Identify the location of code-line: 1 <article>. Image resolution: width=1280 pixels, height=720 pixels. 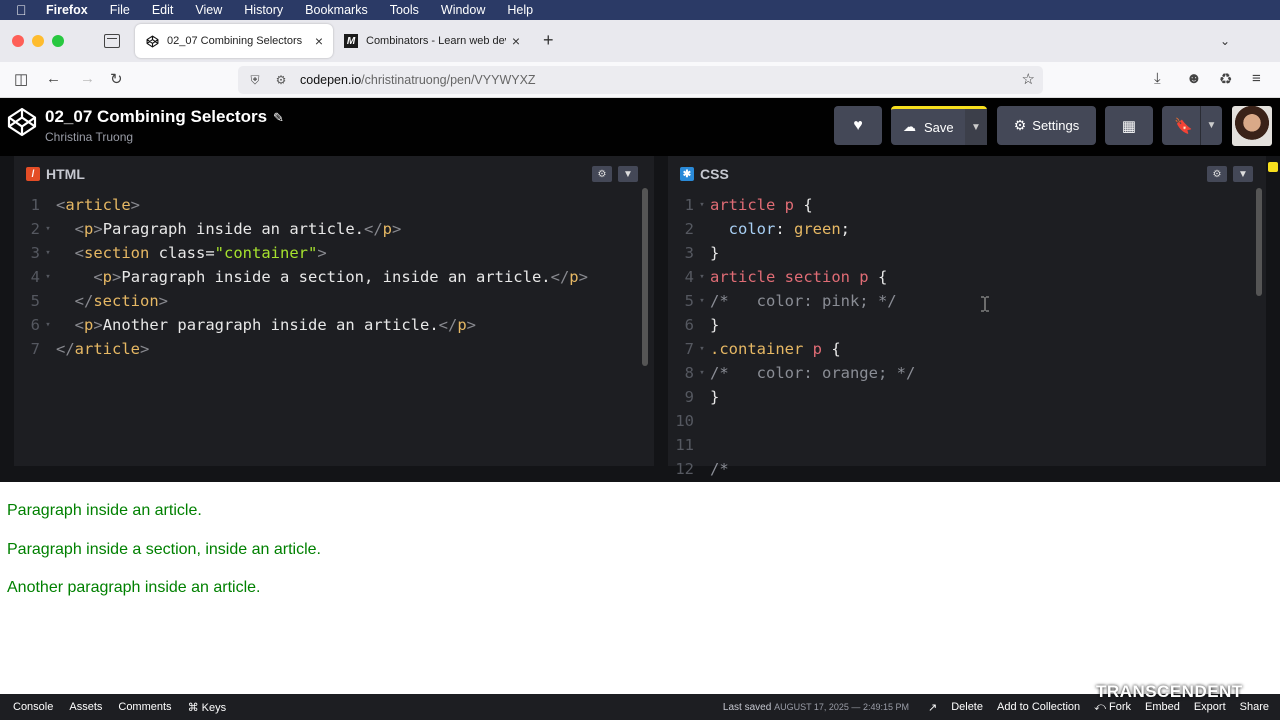
(301, 205).